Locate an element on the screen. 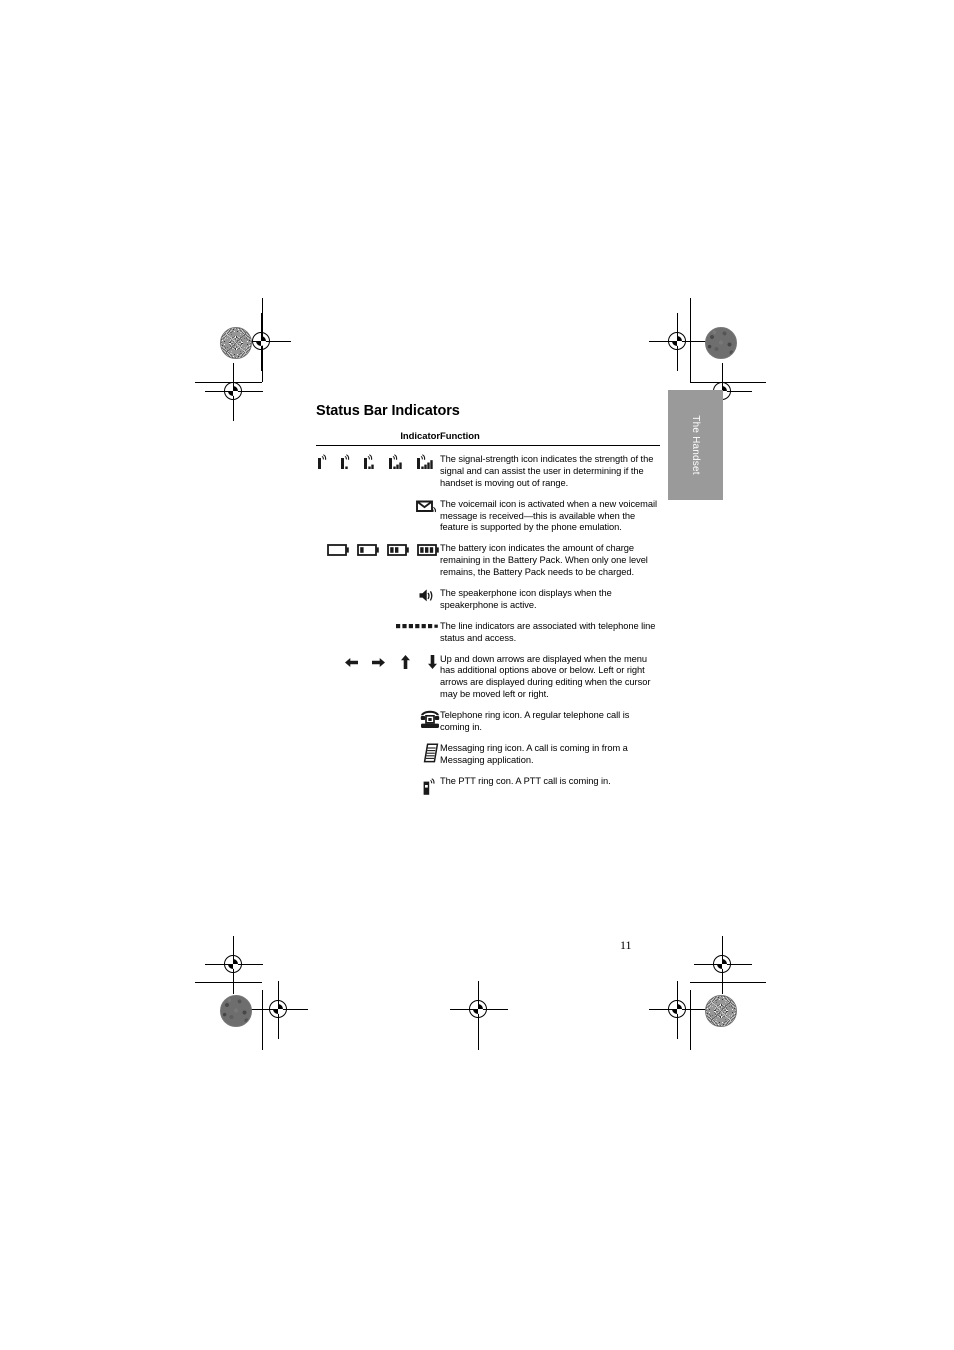 The height and width of the screenshot is (1350, 954). side-thumb-tab: The Handset is located at coordinates (695, 445).